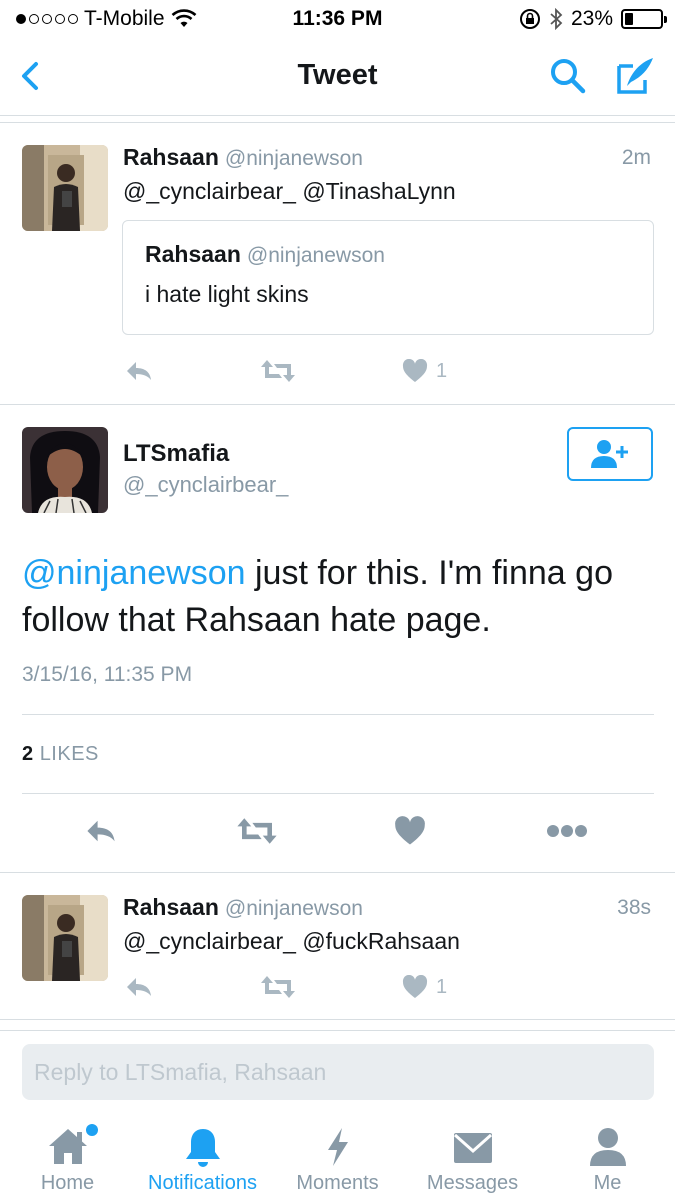 The width and height of the screenshot is (675, 1200). I want to click on battery-percent: 23%, so click(591, 18).